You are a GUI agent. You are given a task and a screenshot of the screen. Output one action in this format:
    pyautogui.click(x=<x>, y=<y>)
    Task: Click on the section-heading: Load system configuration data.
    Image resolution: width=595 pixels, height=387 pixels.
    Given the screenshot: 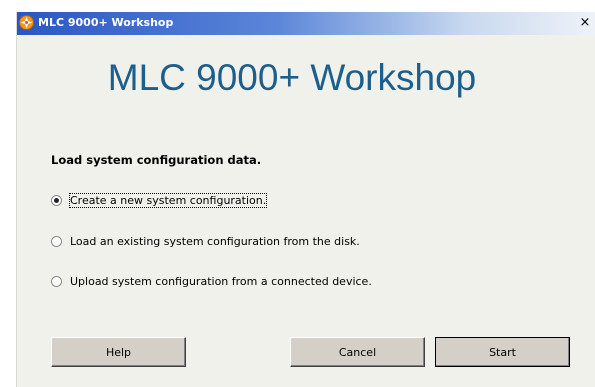 What is the action you would take?
    pyautogui.click(x=156, y=160)
    